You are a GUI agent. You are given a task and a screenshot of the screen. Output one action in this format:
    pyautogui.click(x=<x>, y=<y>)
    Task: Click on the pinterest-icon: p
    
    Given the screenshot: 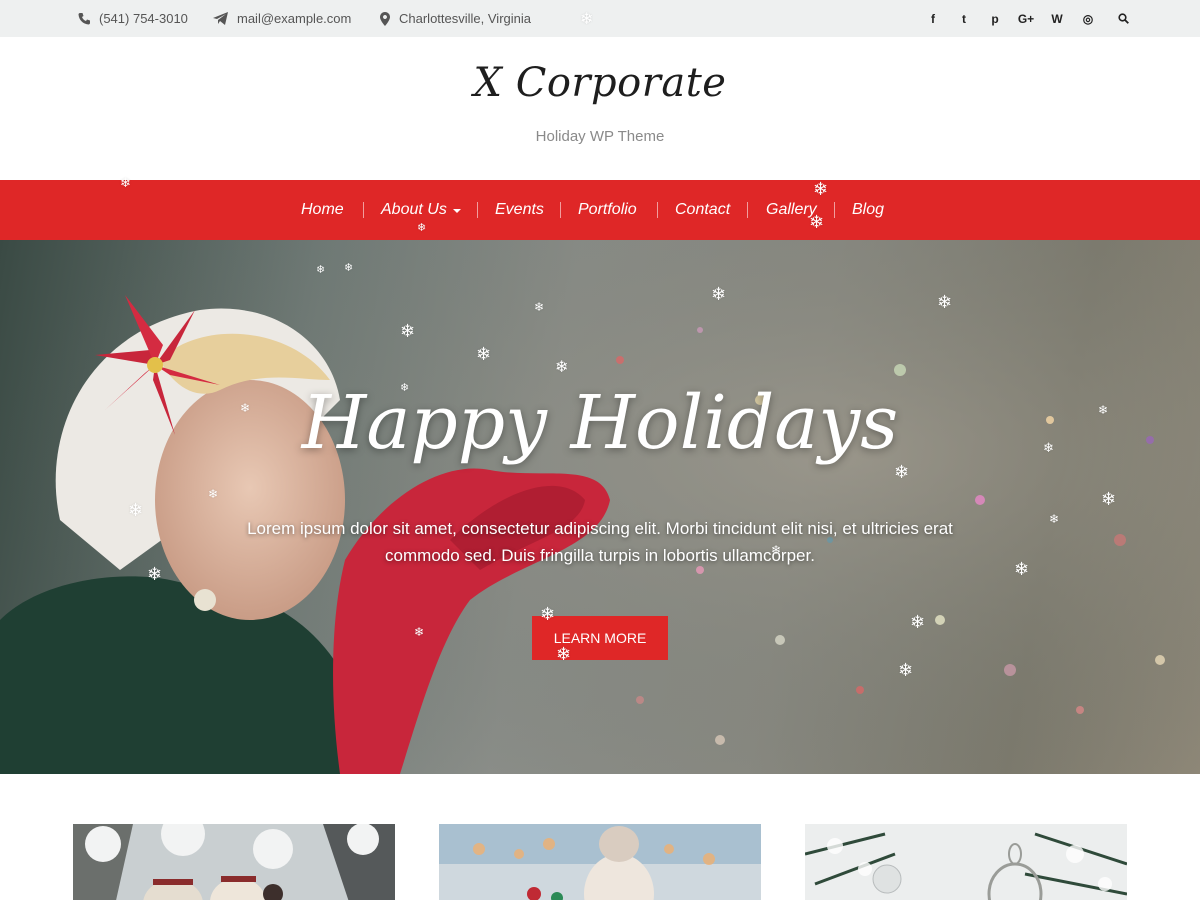 What is the action you would take?
    pyautogui.click(x=995, y=18)
    